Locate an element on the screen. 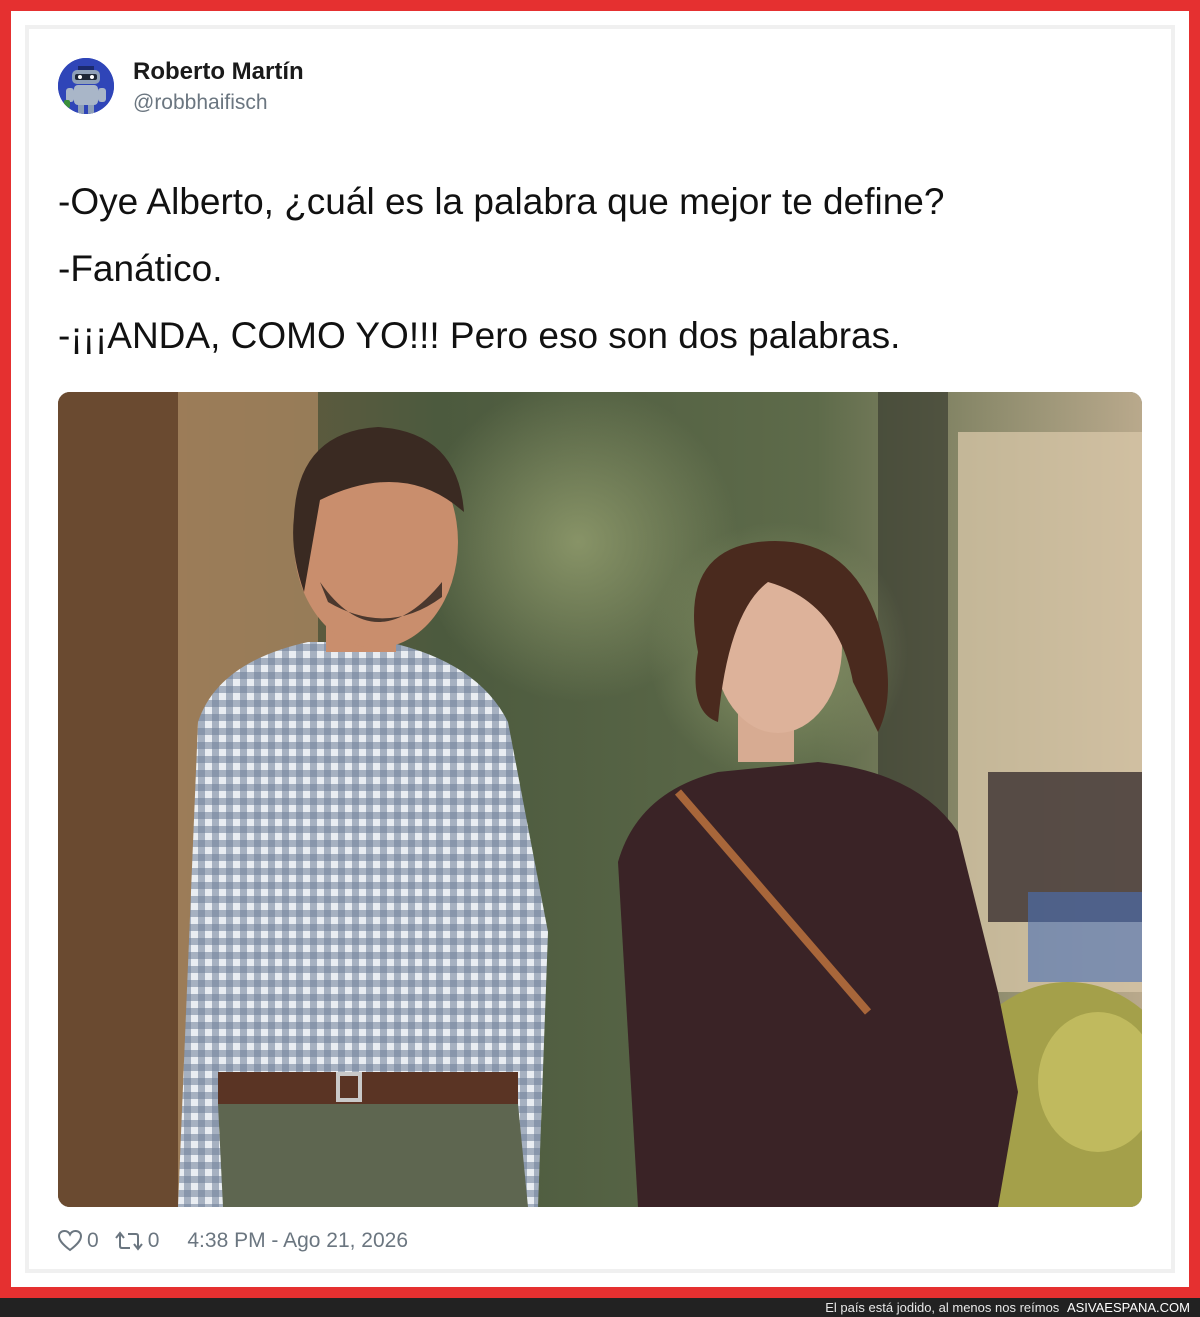 This screenshot has width=1200, height=1317. author-name: Roberto Martín is located at coordinates (218, 72).